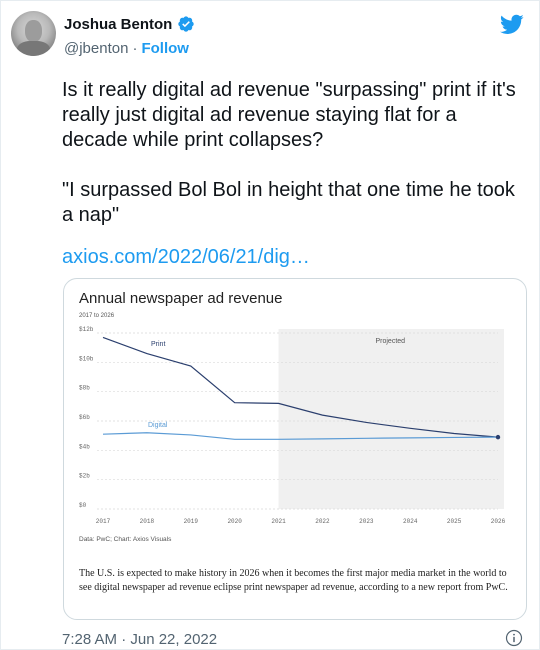 The image size is (540, 650). I want to click on end-point-marker, so click(498, 437).